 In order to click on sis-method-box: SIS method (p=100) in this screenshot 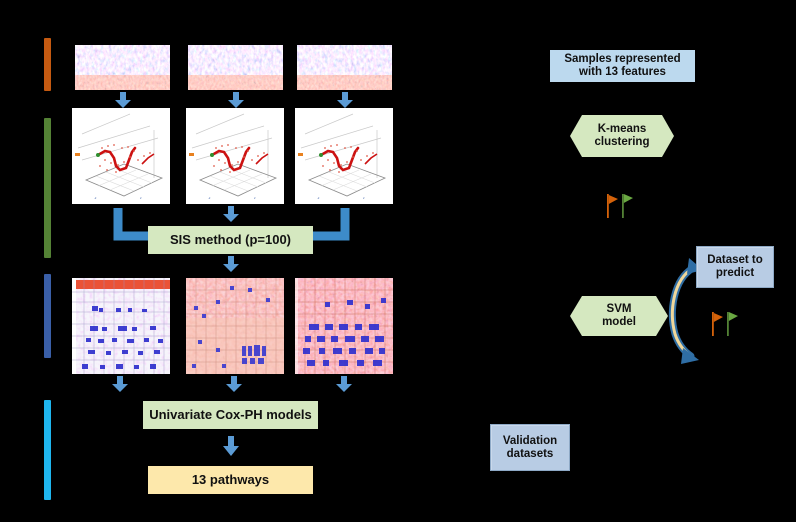, I will do `click(230, 240)`.